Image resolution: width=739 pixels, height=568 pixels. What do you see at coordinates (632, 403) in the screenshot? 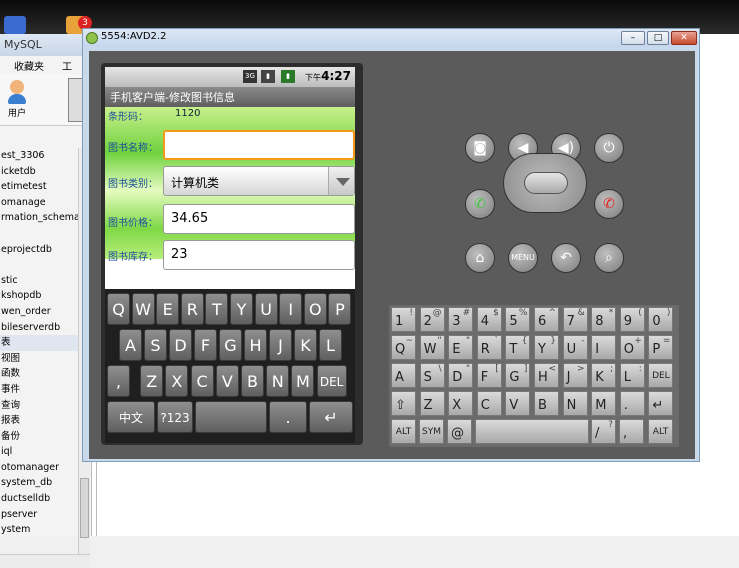
I see `hw-key: .` at bounding box center [632, 403].